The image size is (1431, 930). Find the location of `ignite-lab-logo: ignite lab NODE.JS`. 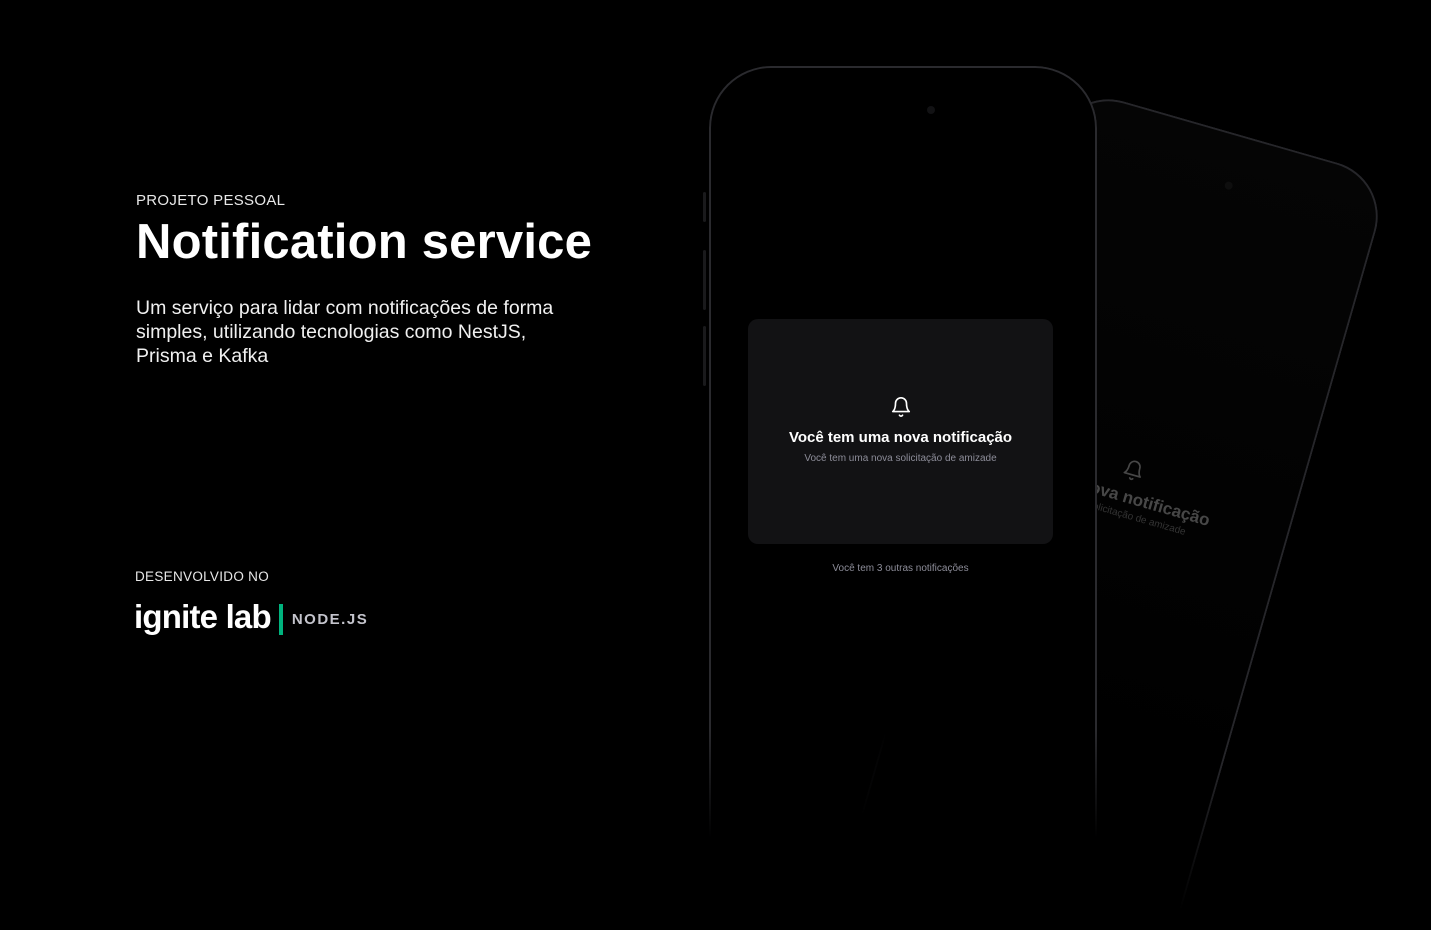

ignite-lab-logo: ignite lab NODE.JS is located at coordinates (251, 617).